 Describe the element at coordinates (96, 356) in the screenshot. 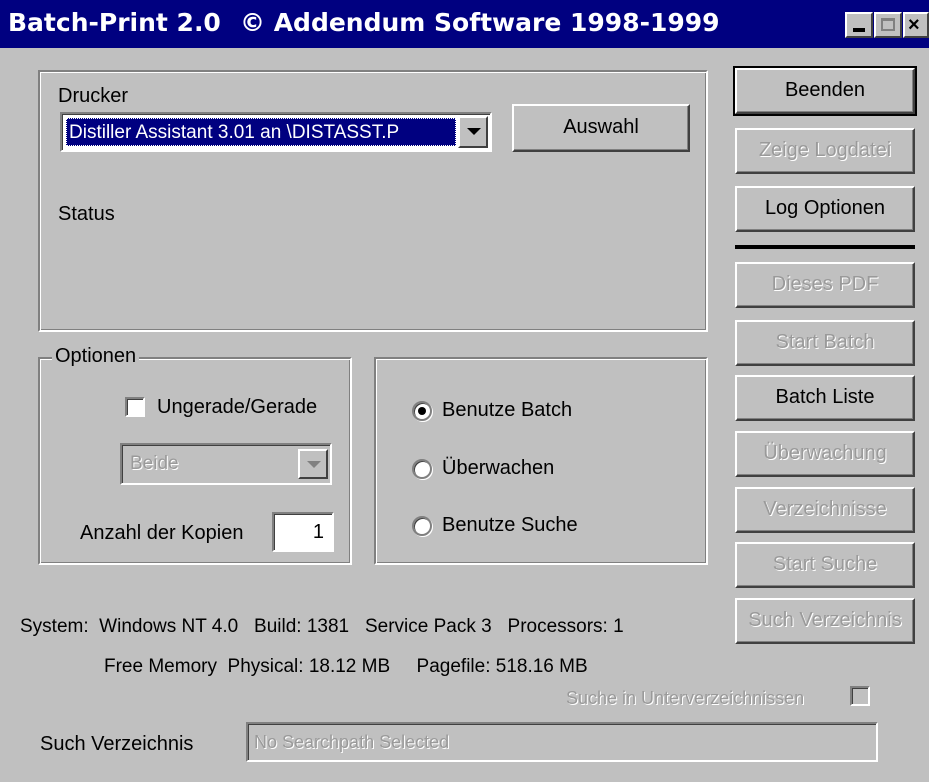

I see `options-legend: Optionen` at that location.